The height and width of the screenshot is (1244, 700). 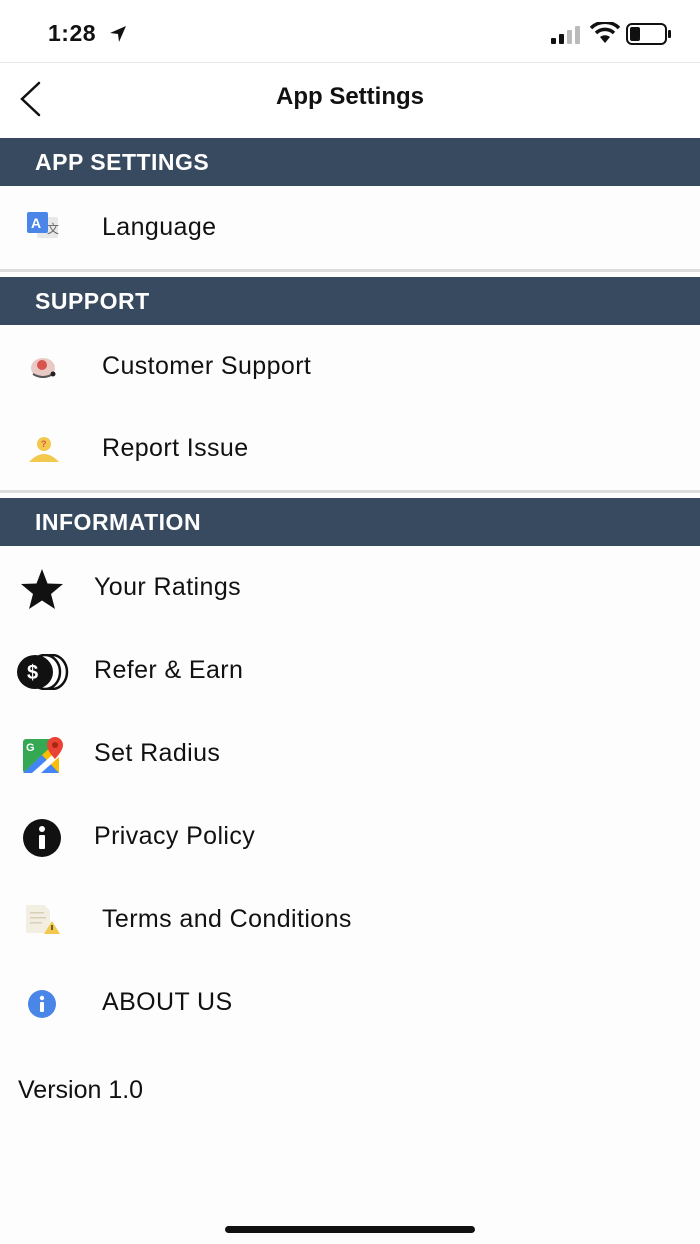 I want to click on status-bar: 1:28, so click(x=350, y=31).